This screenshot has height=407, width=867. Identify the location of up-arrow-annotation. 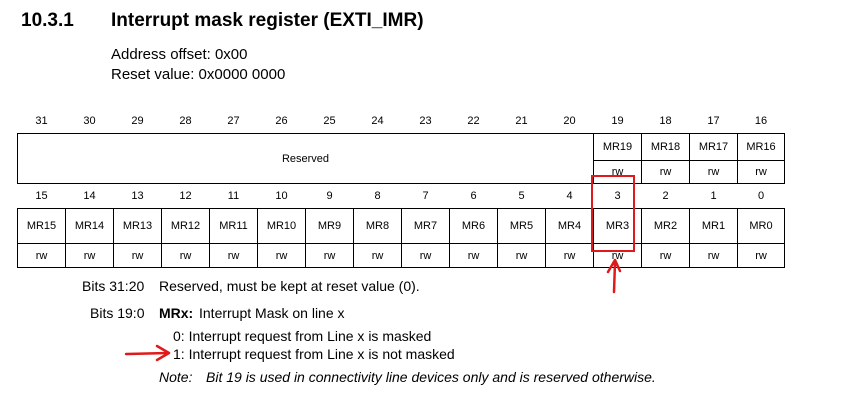
(614, 276).